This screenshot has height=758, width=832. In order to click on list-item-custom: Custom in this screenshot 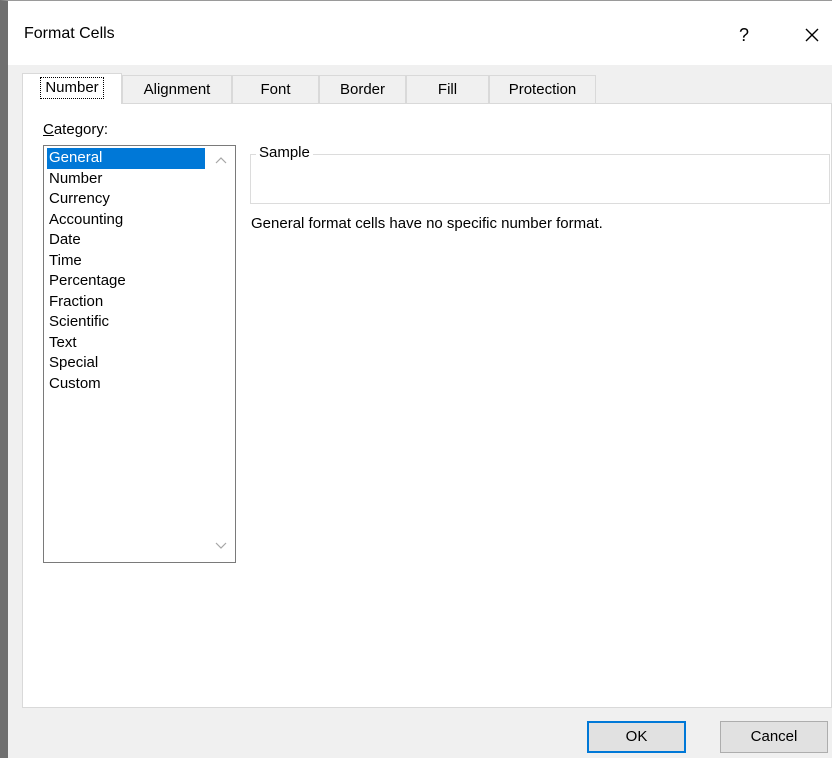, I will do `click(126, 384)`.